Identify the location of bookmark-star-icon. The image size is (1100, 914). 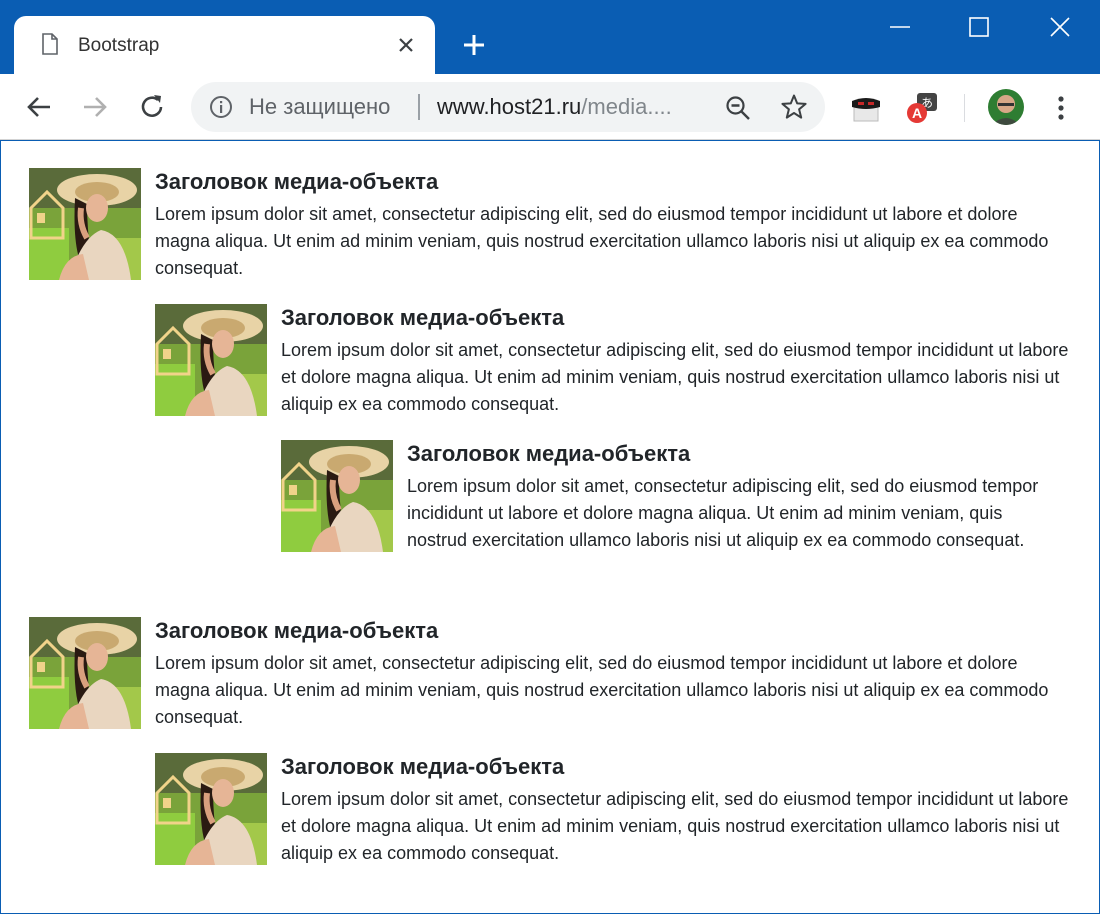
(794, 107).